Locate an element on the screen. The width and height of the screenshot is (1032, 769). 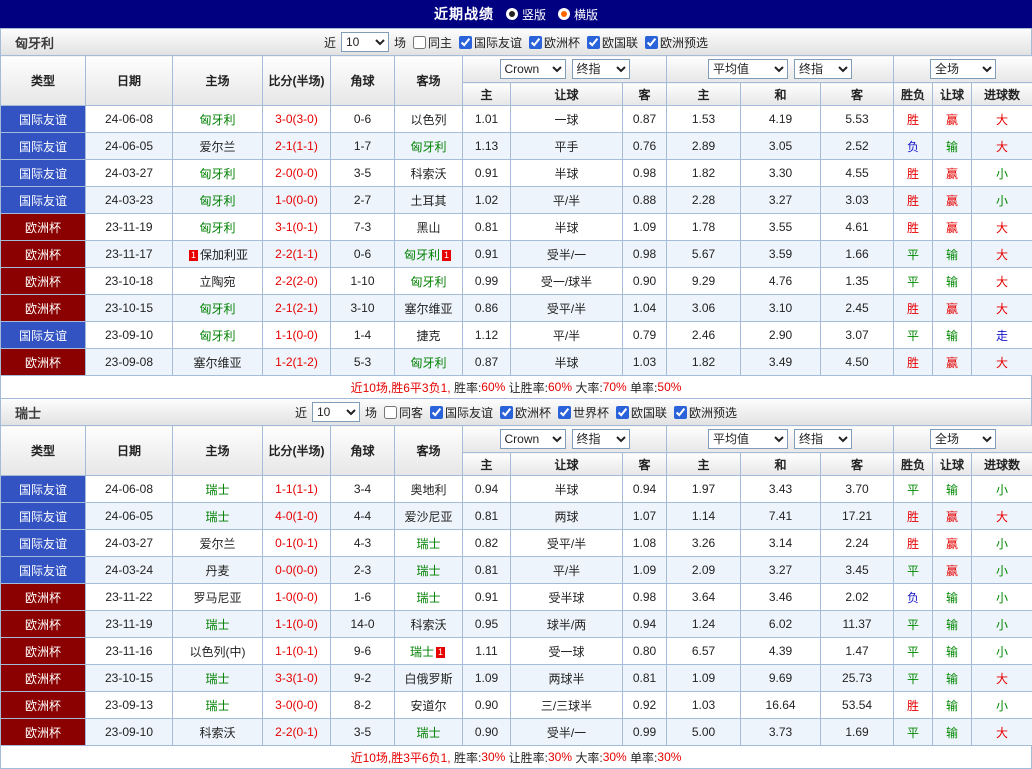
handicap-home-odds: 0.81 is located at coordinates (487, 516).